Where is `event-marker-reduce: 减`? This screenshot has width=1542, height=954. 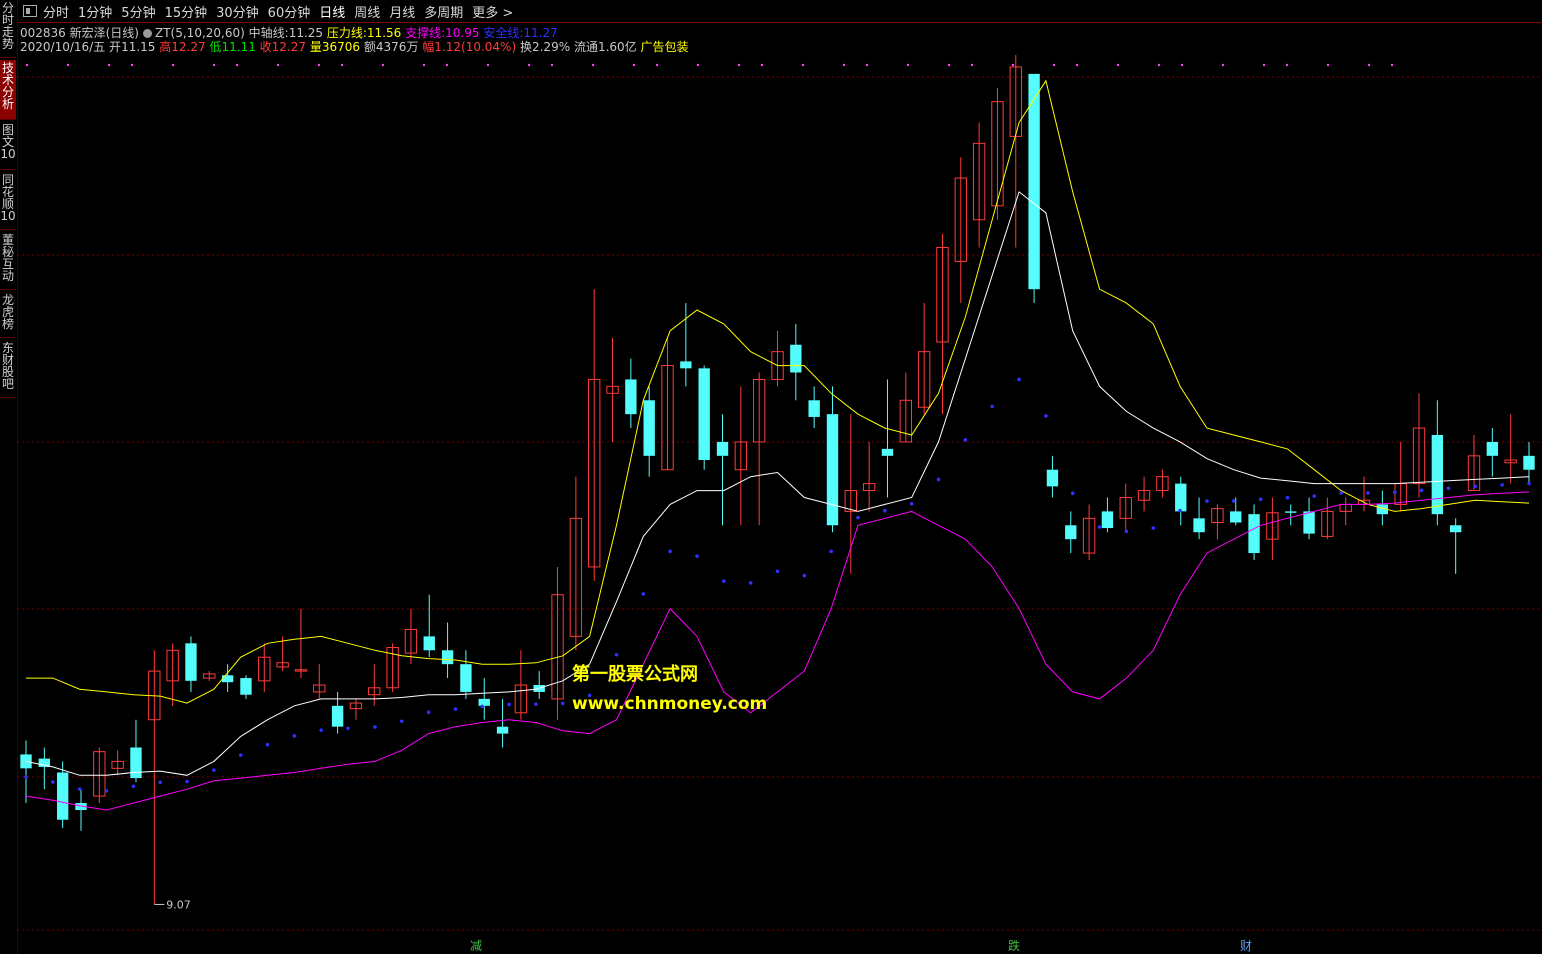
event-marker-reduce: 减 is located at coordinates (476, 945).